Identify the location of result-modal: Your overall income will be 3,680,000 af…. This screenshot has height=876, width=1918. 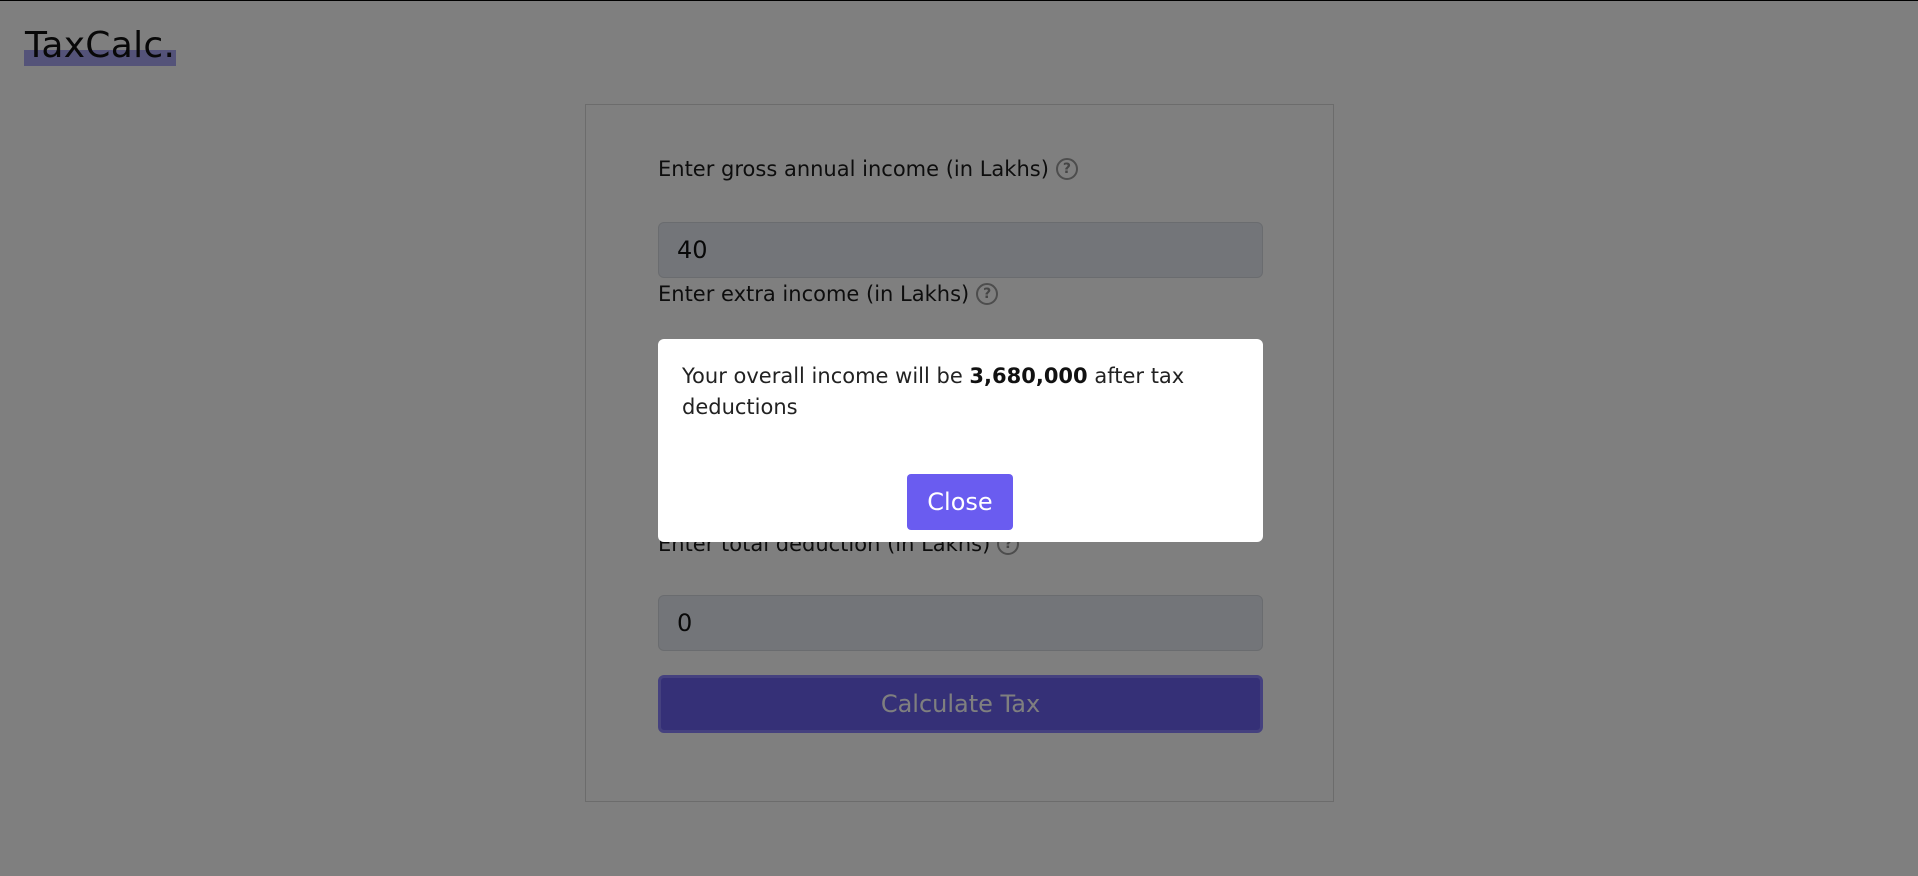
(960, 440).